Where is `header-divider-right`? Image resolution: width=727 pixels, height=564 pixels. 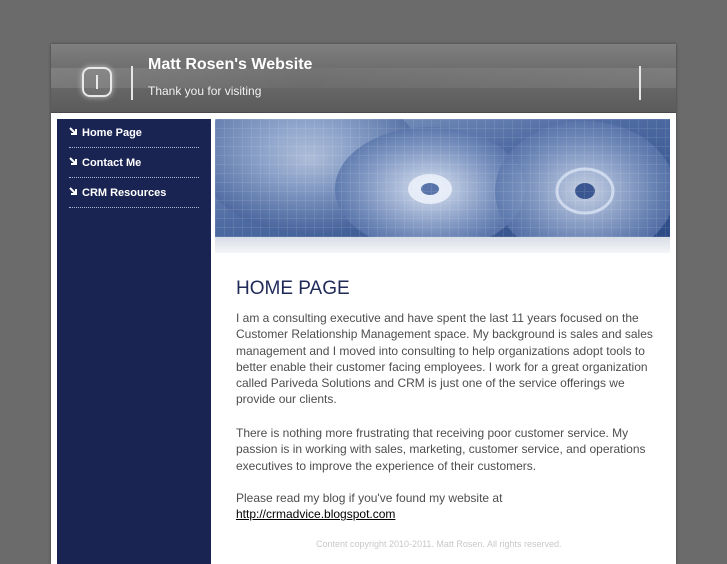
header-divider-right is located at coordinates (640, 83).